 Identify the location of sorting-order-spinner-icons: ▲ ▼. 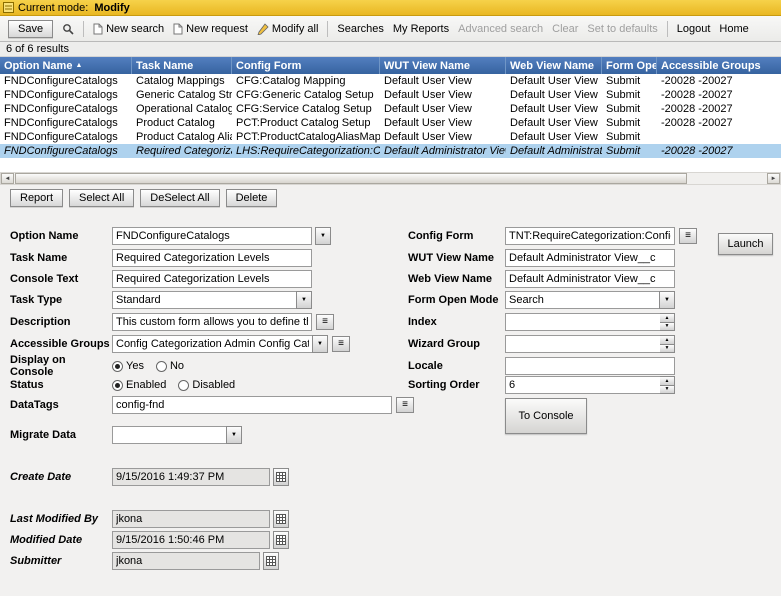
(667, 385).